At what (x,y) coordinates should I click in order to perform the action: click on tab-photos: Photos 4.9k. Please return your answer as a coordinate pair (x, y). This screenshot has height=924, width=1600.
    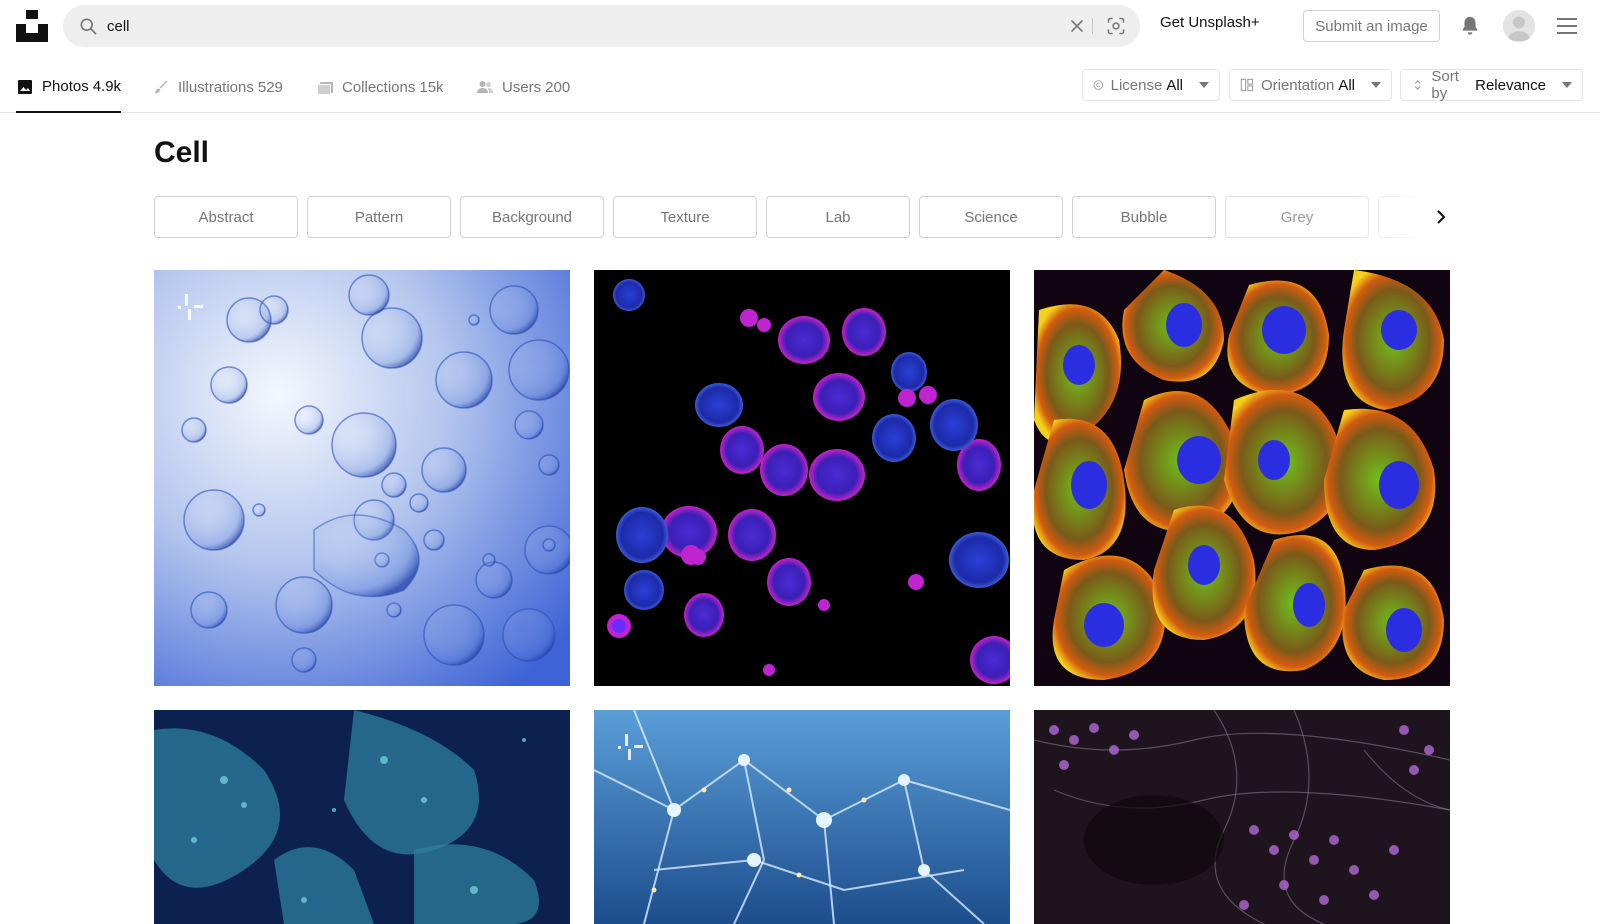
    Looking at the image, I should click on (69, 87).